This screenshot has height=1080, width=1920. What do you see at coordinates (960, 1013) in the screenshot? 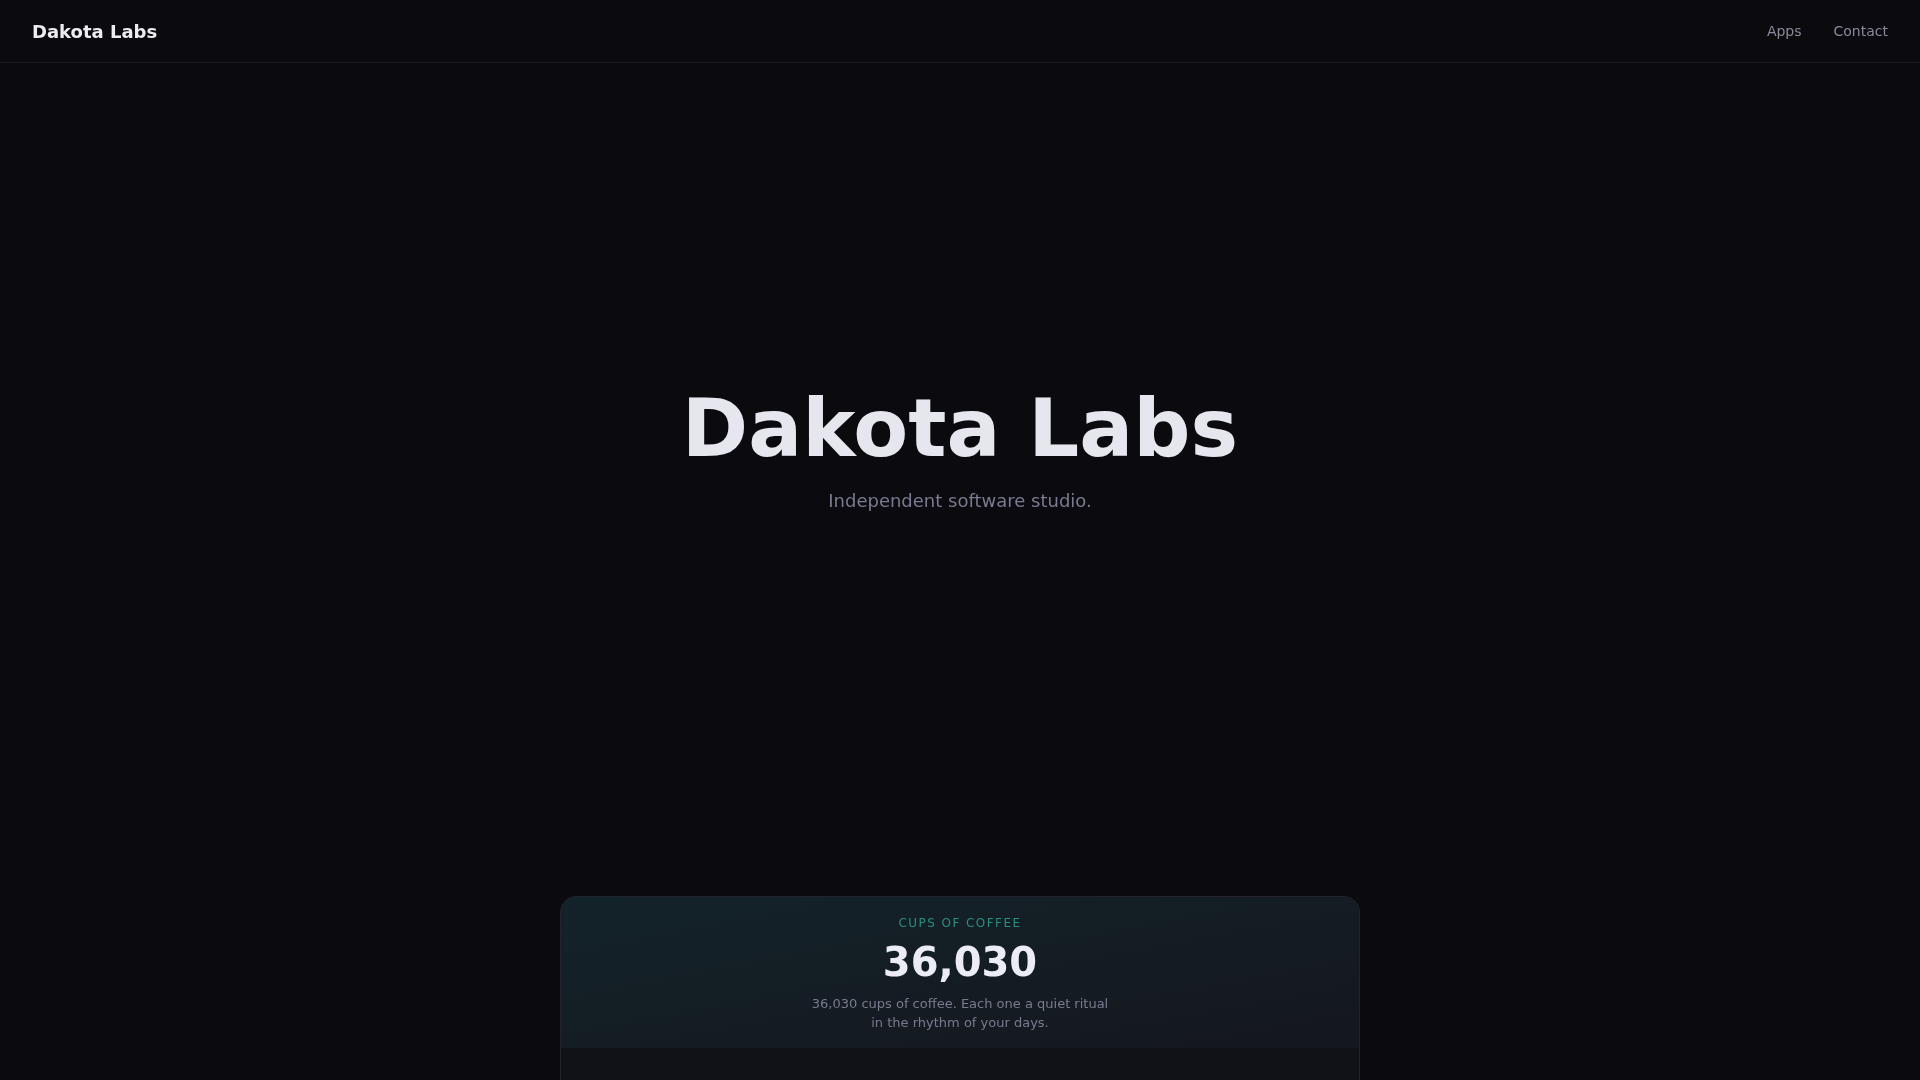
I see `stat-description: 36,030 cups of coffee. Each one a quiet ritual in the rhythm of your days.` at bounding box center [960, 1013].